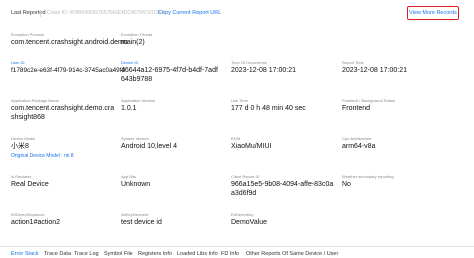 The image size is (474, 258). What do you see at coordinates (346, 184) in the screenshot?
I see `field-value: No` at bounding box center [346, 184].